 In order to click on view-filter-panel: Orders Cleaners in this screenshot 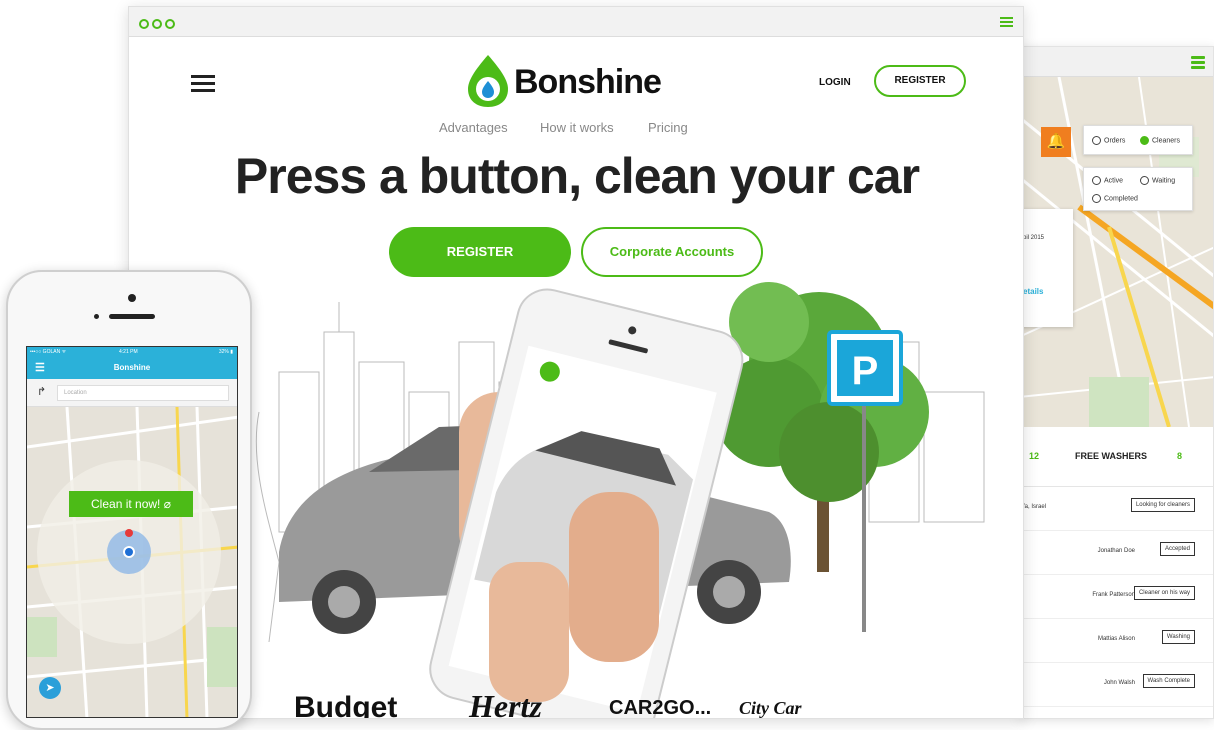, I will do `click(1138, 140)`.